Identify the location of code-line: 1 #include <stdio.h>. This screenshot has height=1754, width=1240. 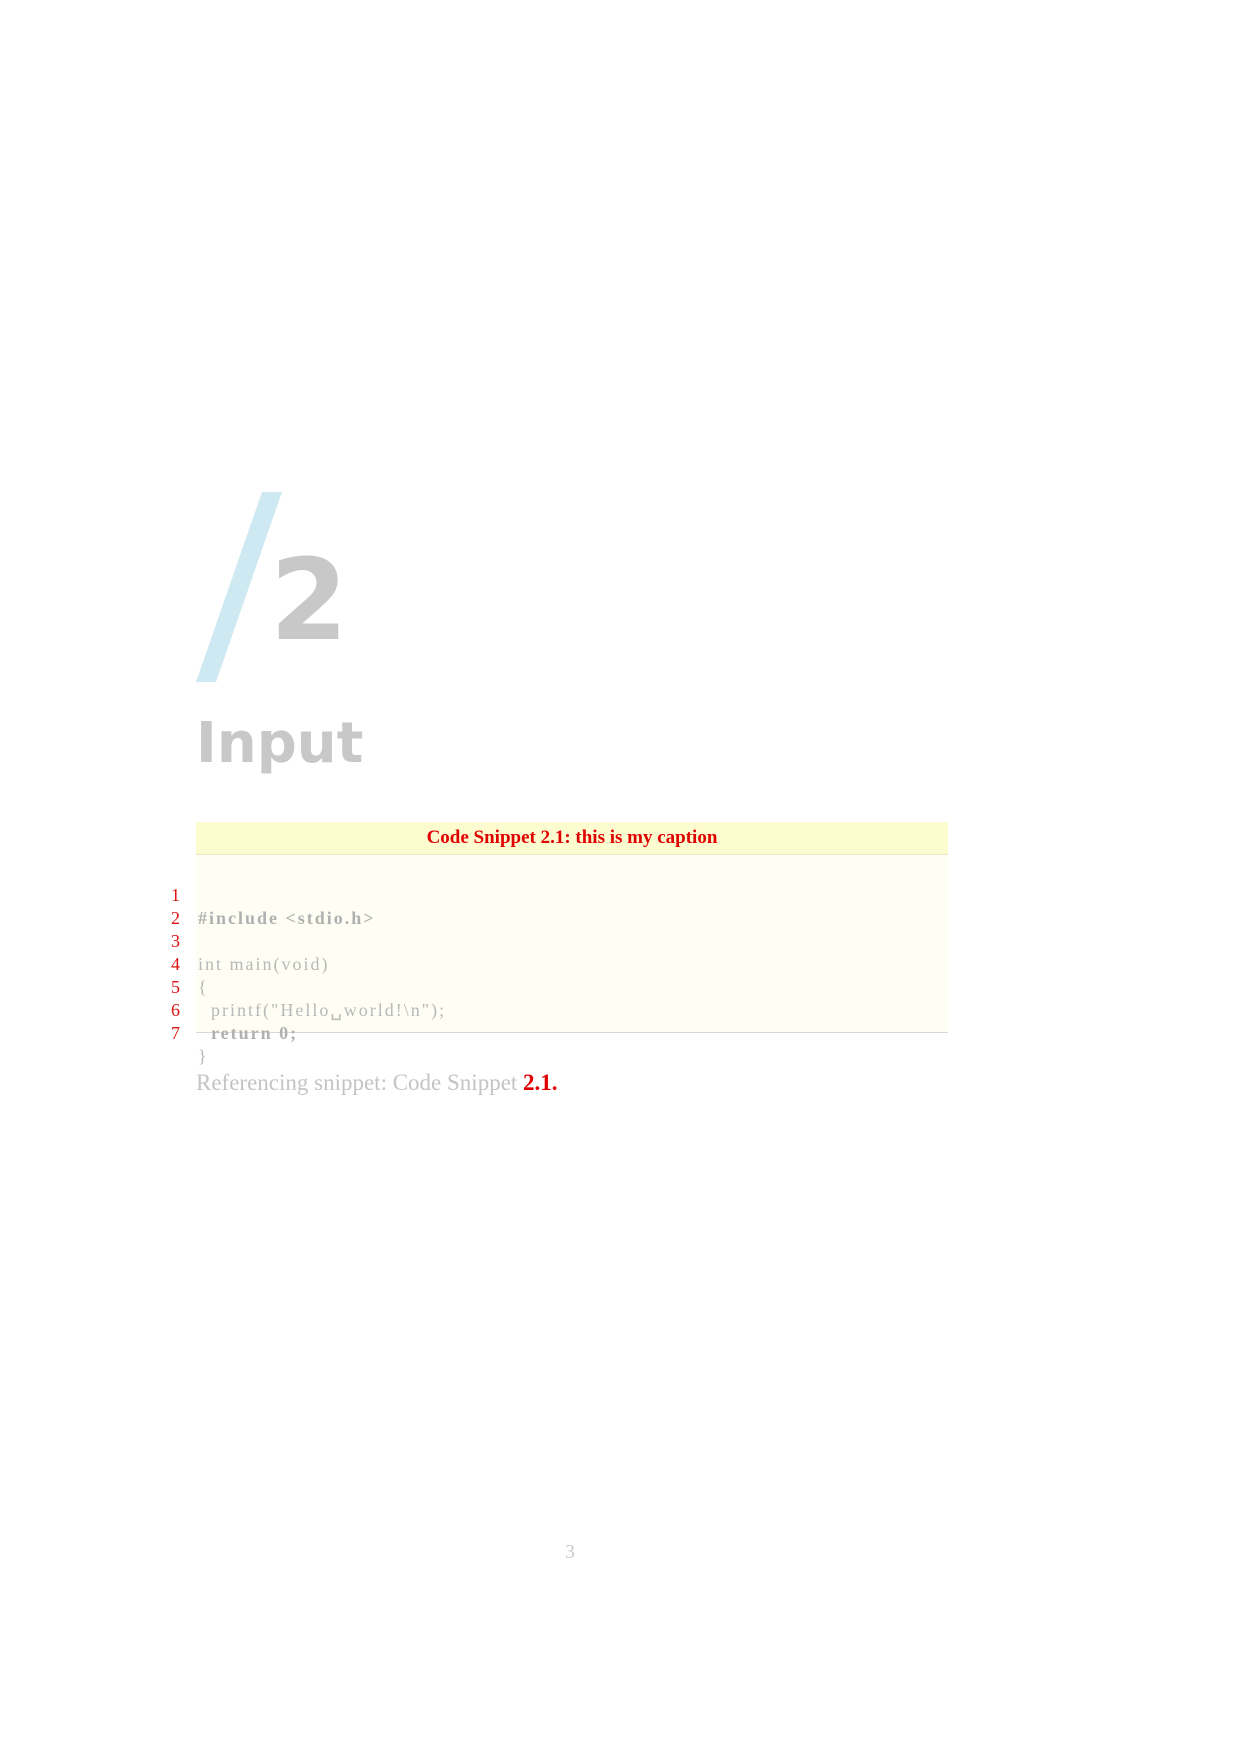
(559, 894).